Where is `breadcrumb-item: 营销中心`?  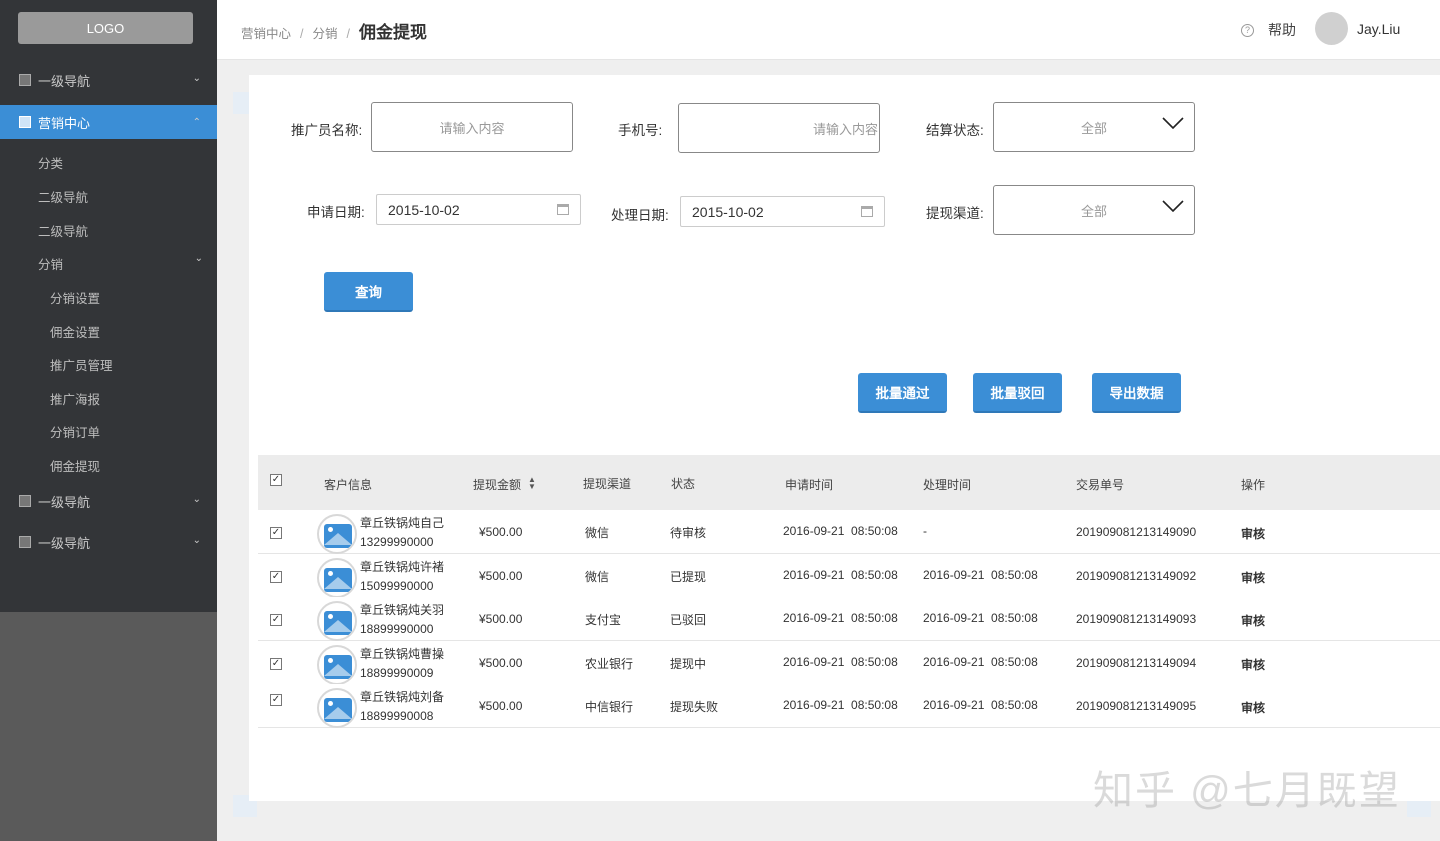
breadcrumb-item: 营销中心 is located at coordinates (266, 32).